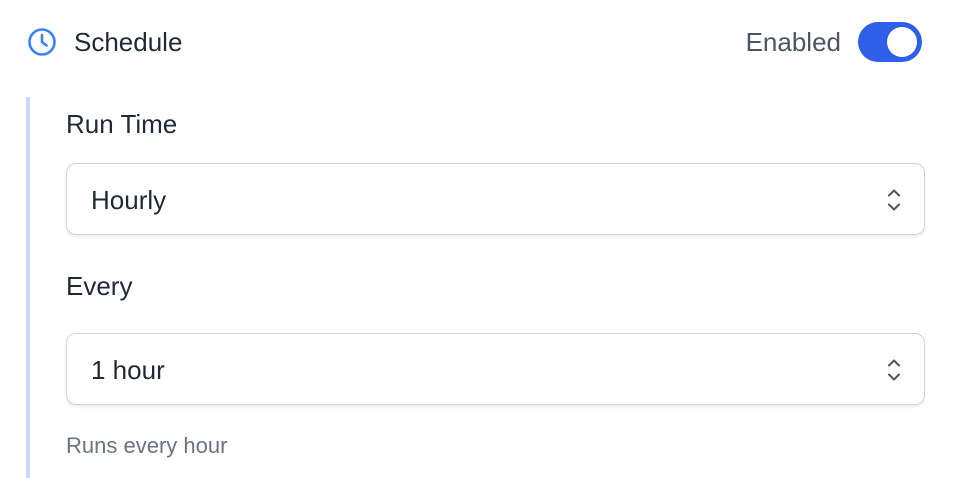  What do you see at coordinates (122, 124) in the screenshot?
I see `run-time-label: Run Time` at bounding box center [122, 124].